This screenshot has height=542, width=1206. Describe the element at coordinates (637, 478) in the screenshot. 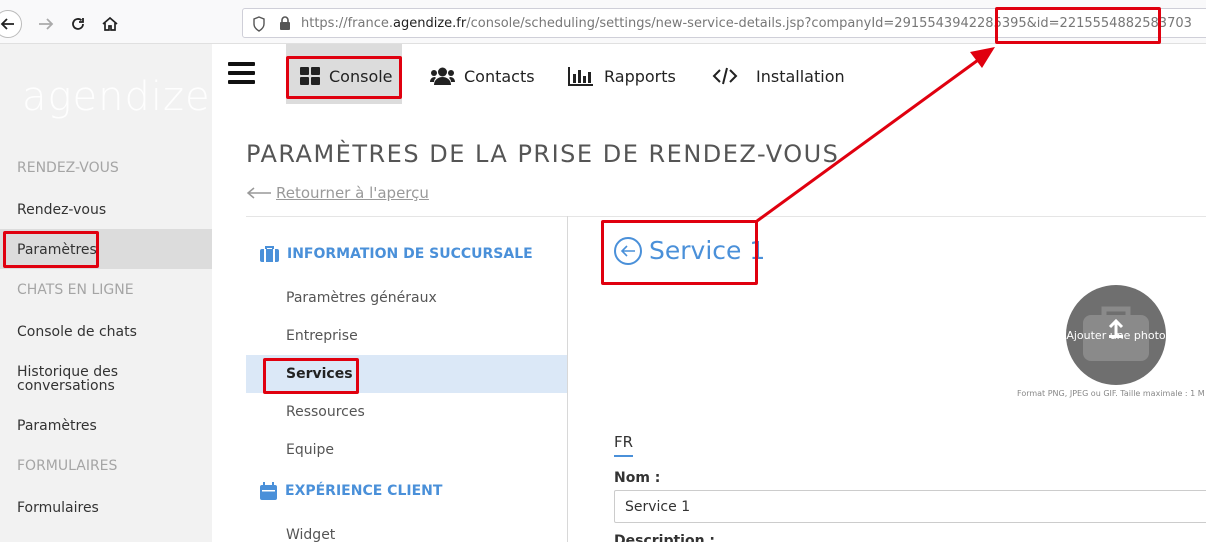

I see `nom-label: Nom :` at that location.